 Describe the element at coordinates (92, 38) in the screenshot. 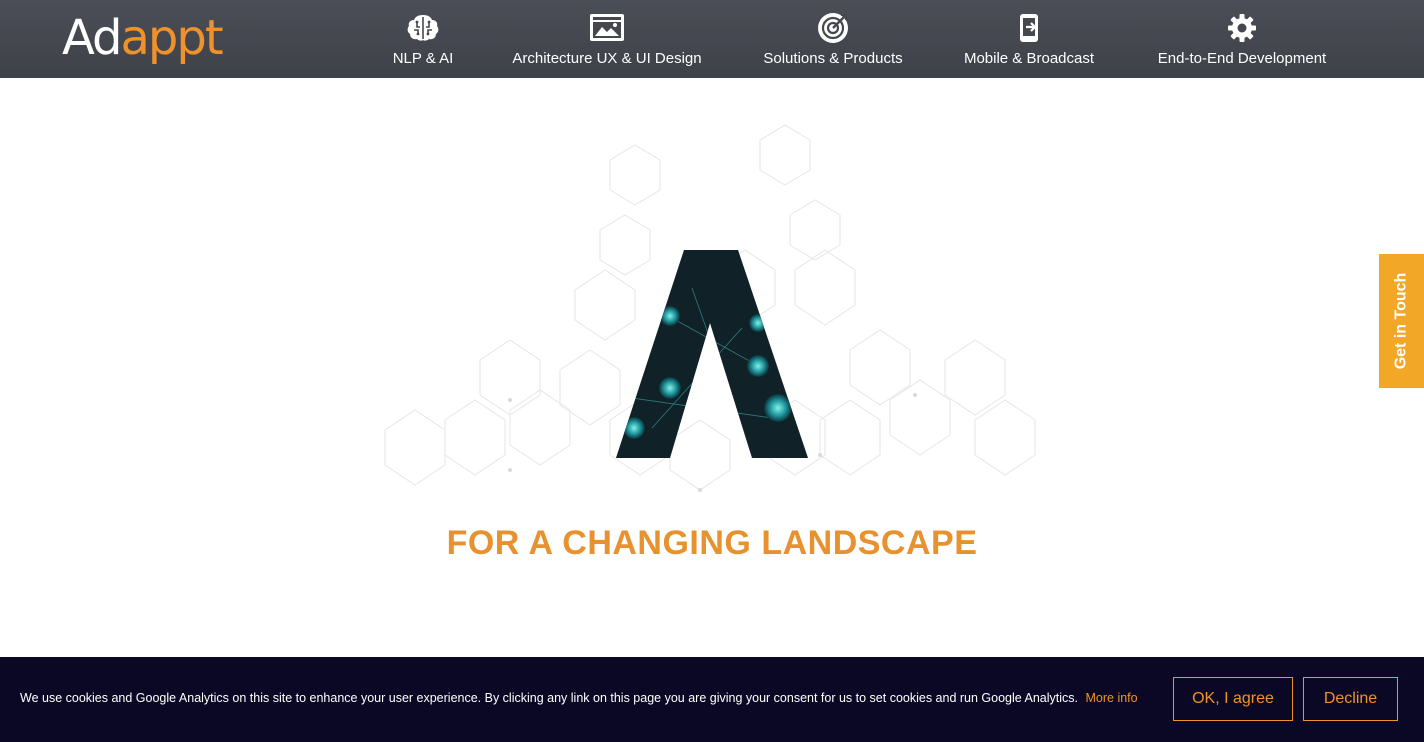

I see `logo-part-1: Ad` at that location.